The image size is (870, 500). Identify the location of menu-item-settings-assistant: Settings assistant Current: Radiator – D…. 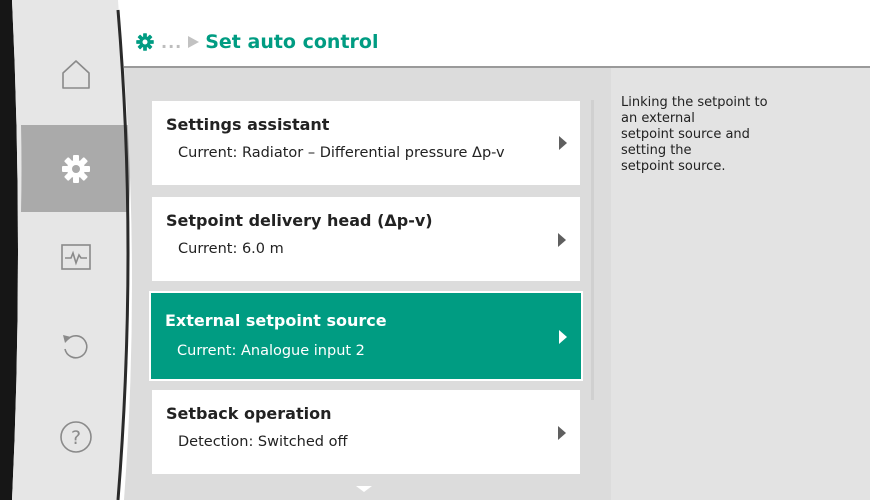
(366, 143).